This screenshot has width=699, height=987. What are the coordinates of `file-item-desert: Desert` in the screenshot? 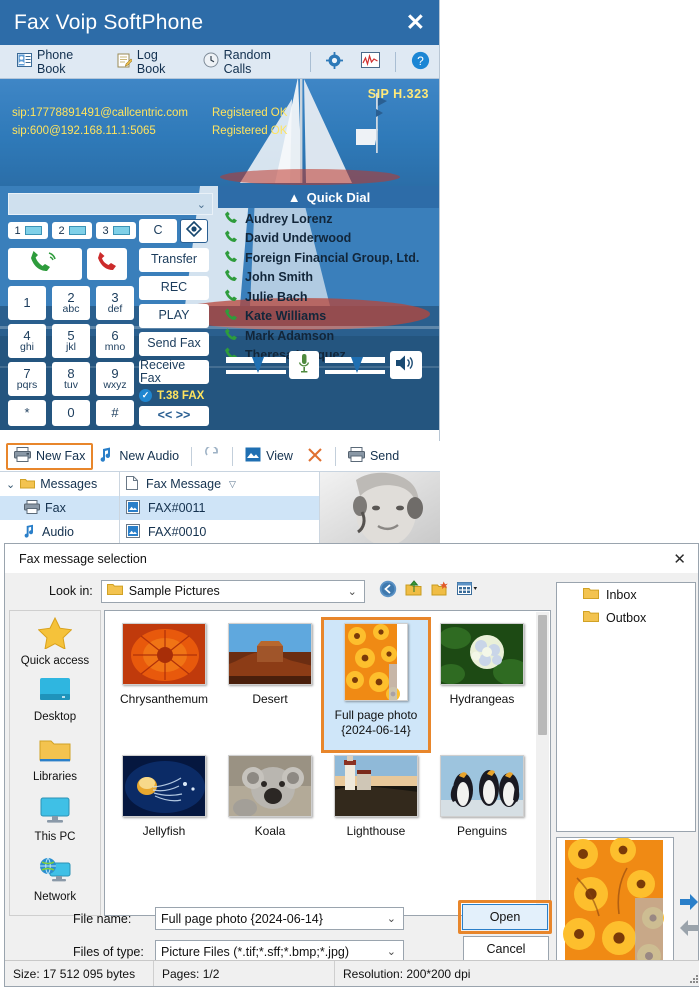 It's located at (270, 685).